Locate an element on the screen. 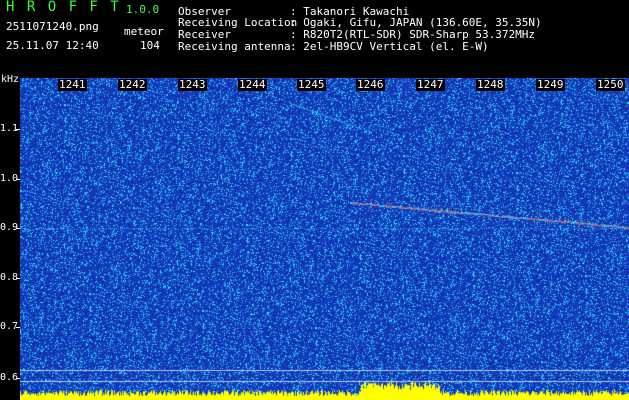  category-label: meteor is located at coordinates (144, 31).